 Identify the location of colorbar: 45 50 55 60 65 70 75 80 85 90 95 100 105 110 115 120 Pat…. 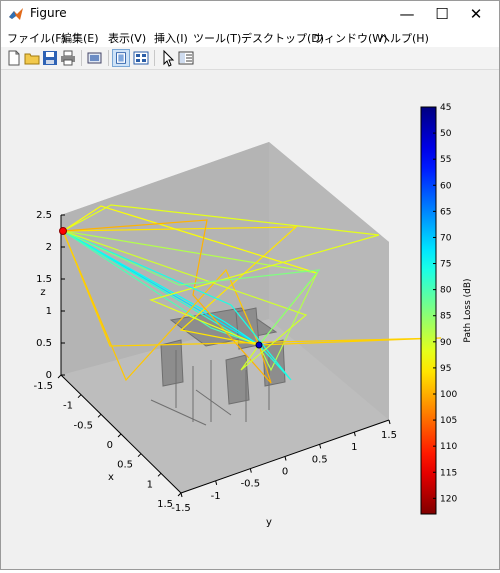
(446, 309).